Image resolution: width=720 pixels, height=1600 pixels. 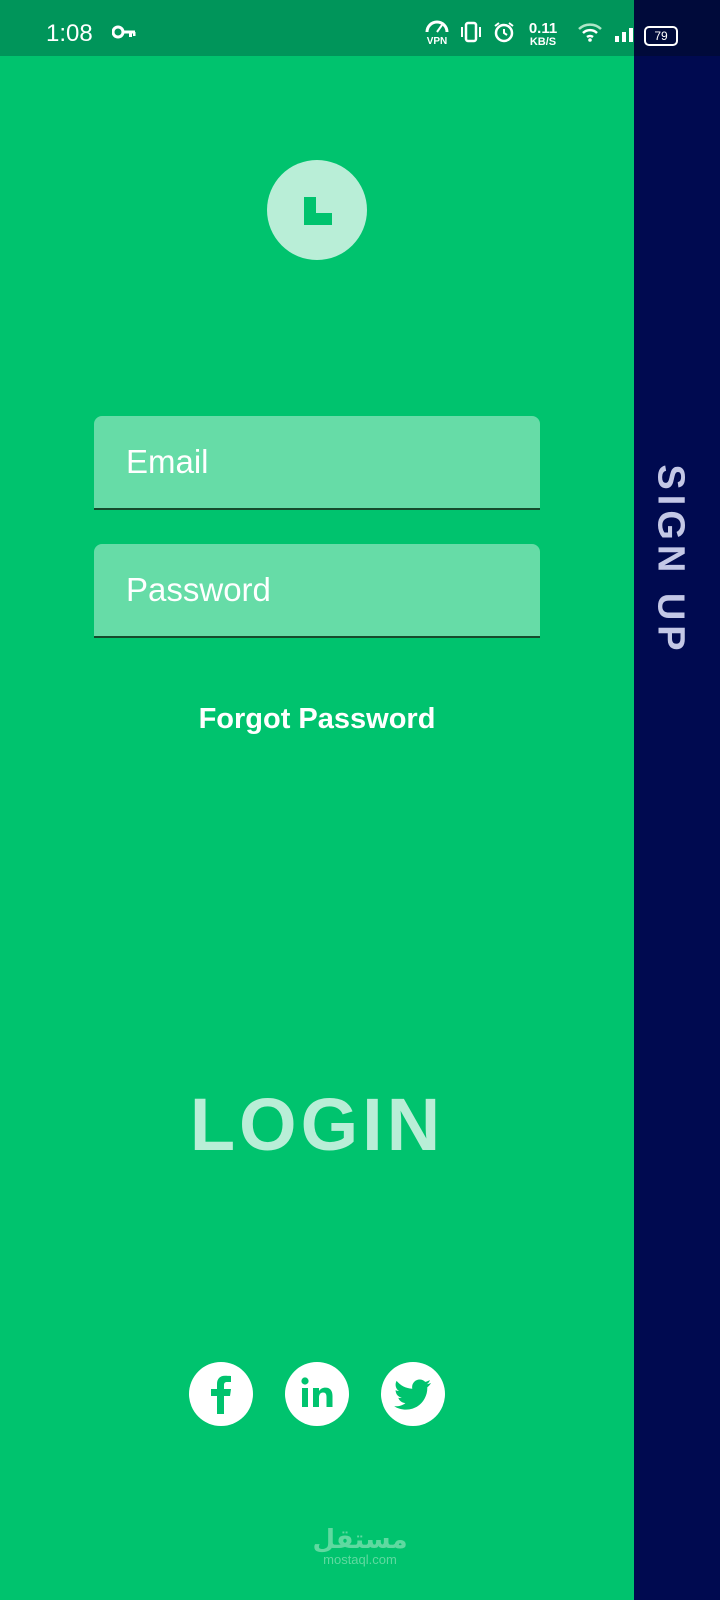 I want to click on password-field, so click(x=317, y=590).